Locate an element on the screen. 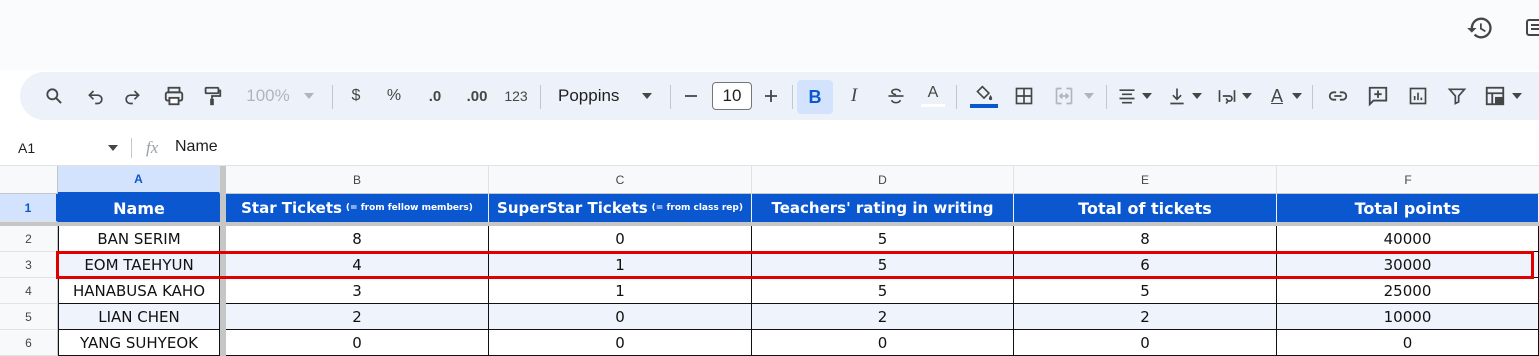 This screenshot has height=356, width=1539. table-header-total-tickets: Total of tickets is located at coordinates (1145, 208).